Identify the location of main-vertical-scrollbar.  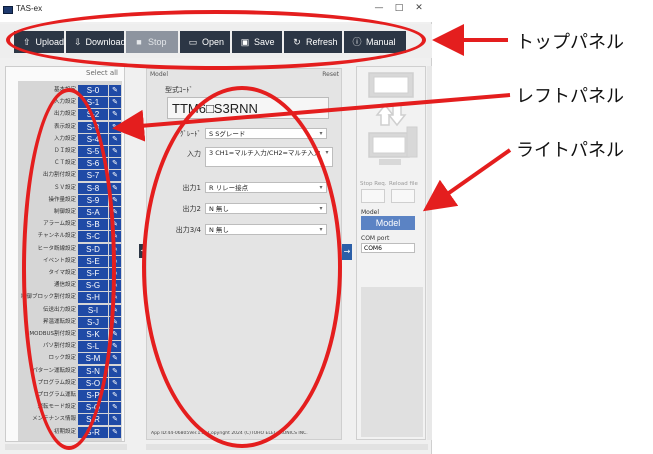
(429, 253).